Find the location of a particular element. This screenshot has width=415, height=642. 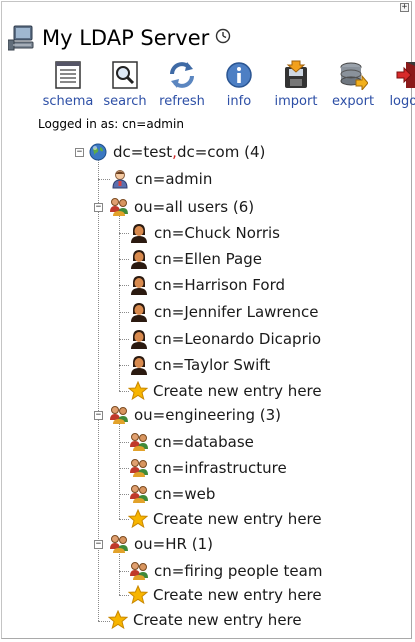

search-icon is located at coordinates (125, 75).